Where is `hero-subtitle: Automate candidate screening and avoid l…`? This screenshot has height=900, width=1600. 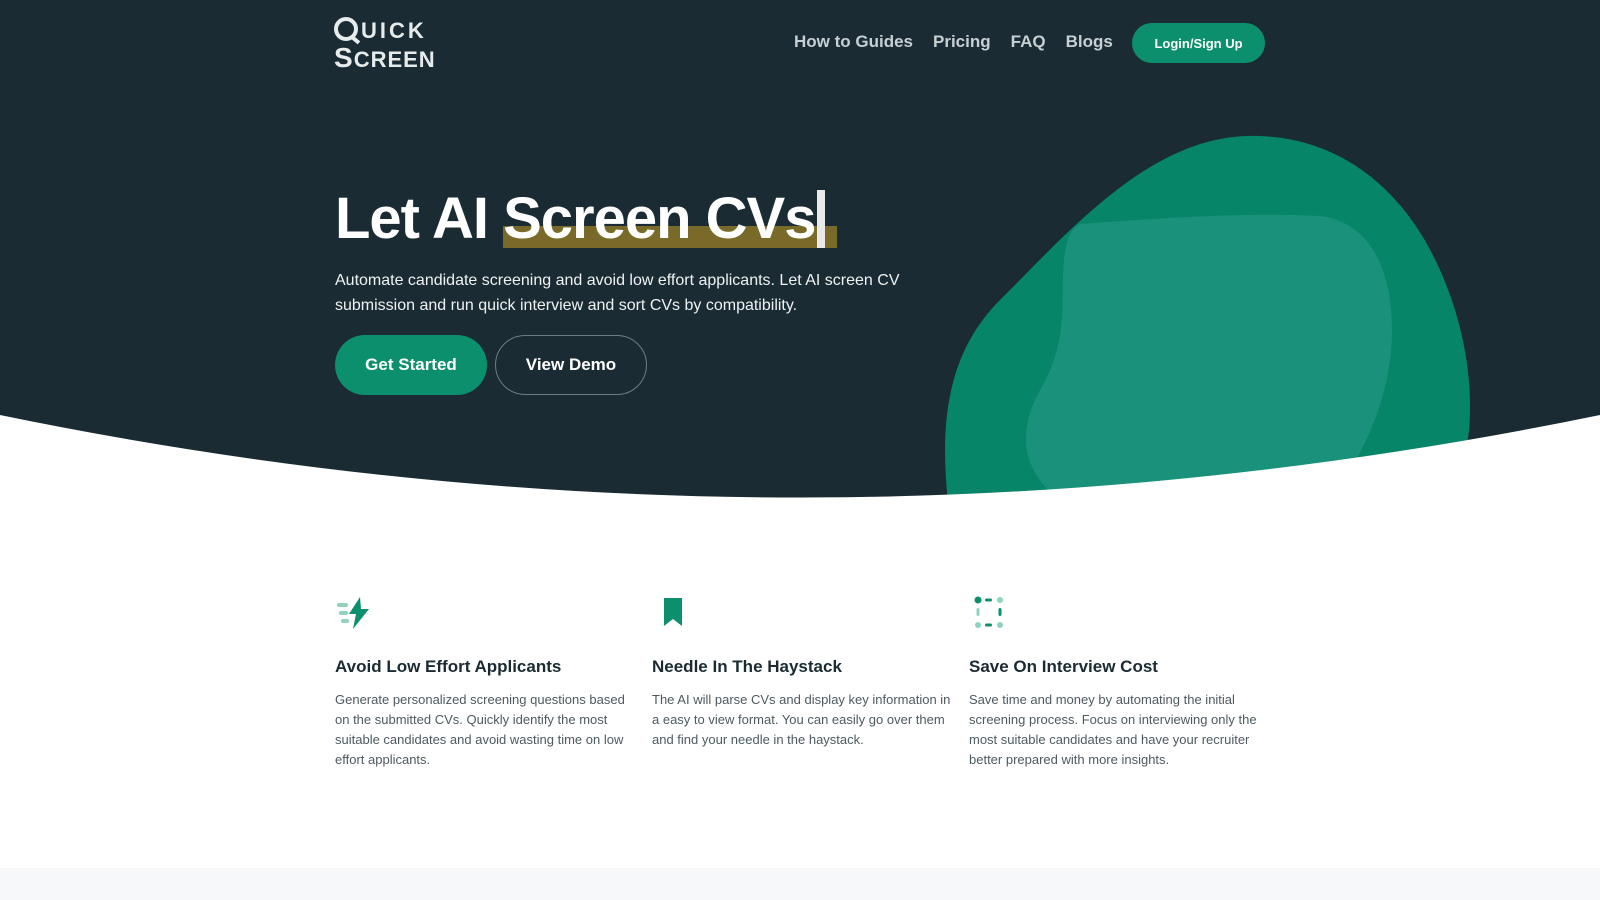
hero-subtitle: Automate candidate screening and avoid l… is located at coordinates (617, 293).